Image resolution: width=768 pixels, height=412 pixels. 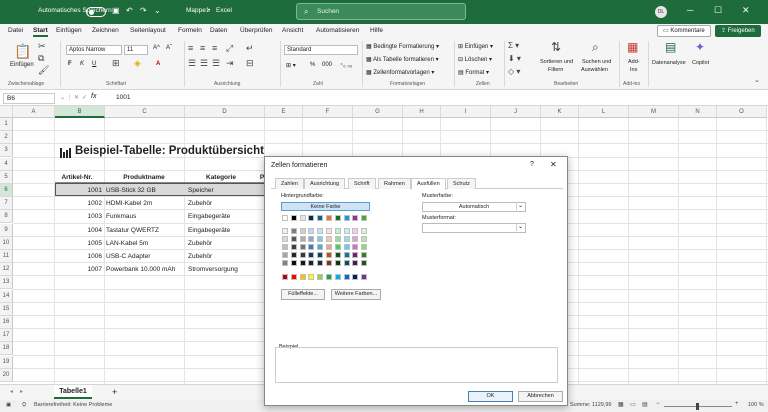 What do you see at coordinates (148, 30) in the screenshot?
I see `tab-seitenlayout: Seitenlayout` at bounding box center [148, 30].